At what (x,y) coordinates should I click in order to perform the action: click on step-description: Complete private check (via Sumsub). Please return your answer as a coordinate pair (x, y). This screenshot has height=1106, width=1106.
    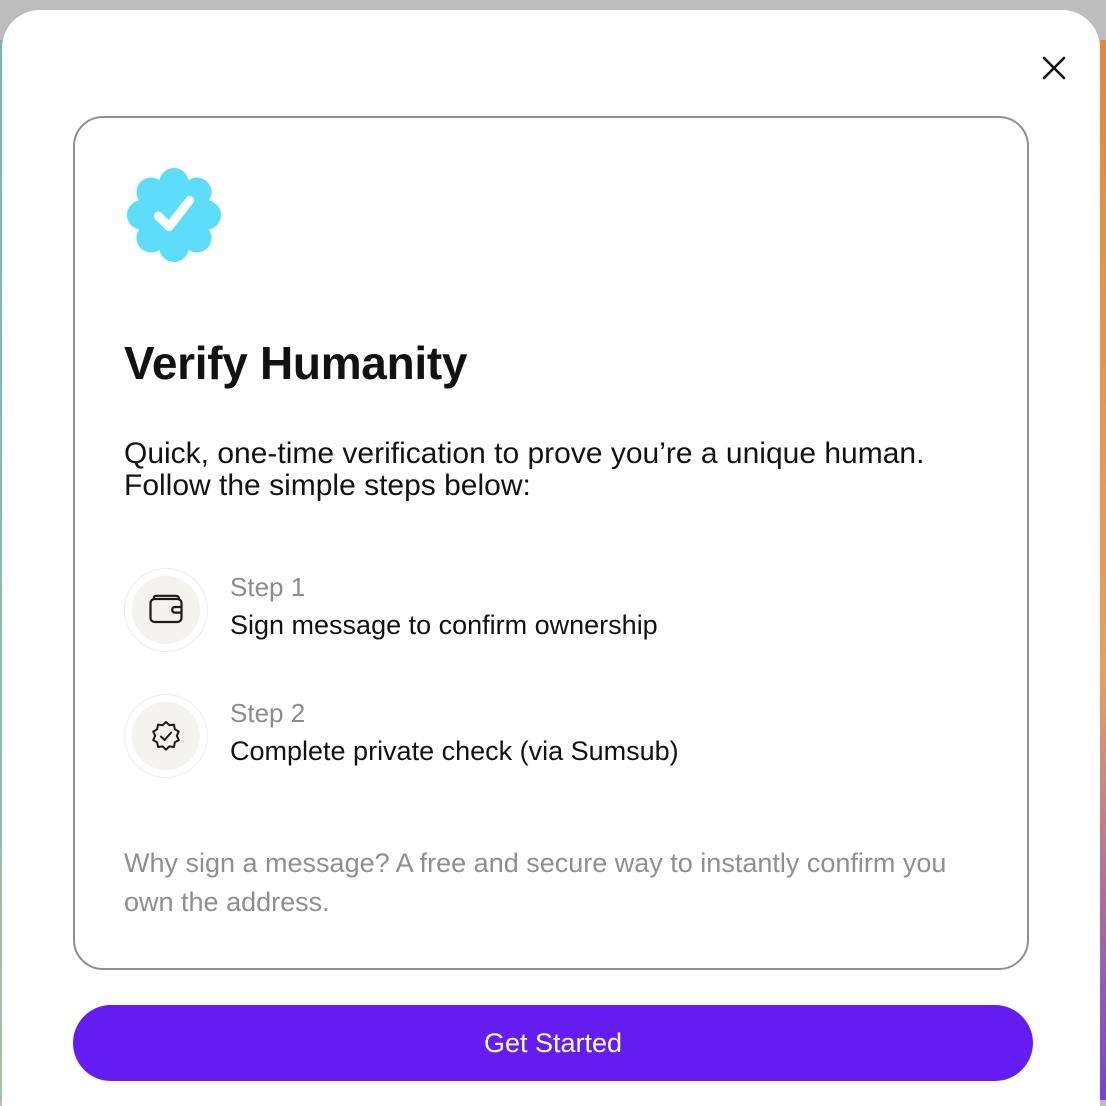
    Looking at the image, I should click on (454, 751).